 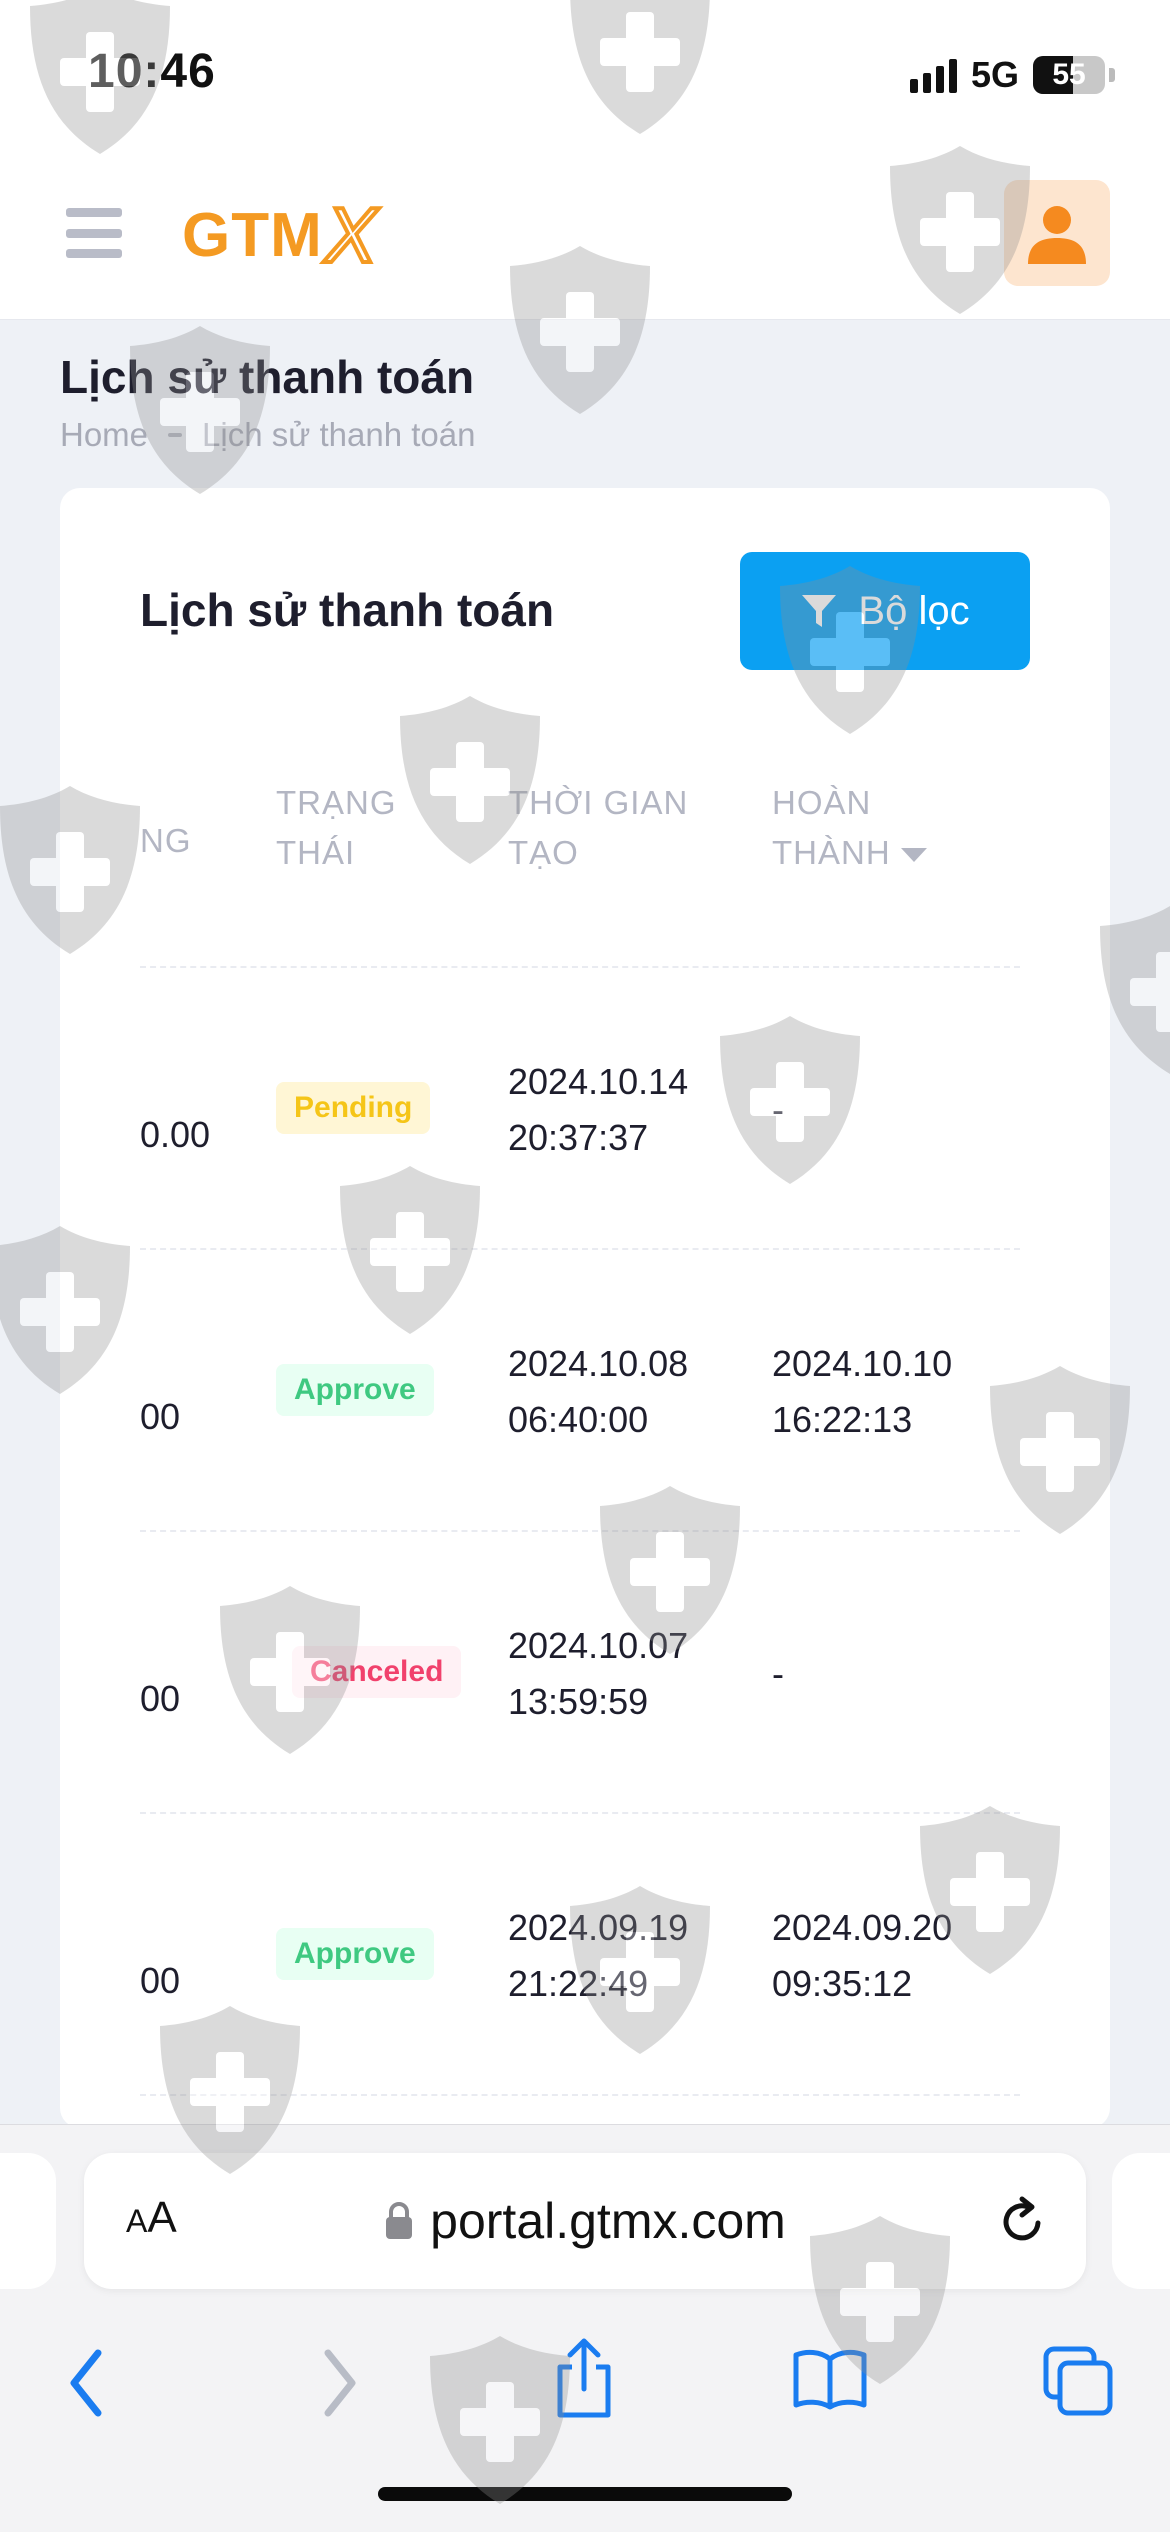 What do you see at coordinates (339, 434) in the screenshot?
I see `breadcrumb-current: Lịch sử thanh toán` at bounding box center [339, 434].